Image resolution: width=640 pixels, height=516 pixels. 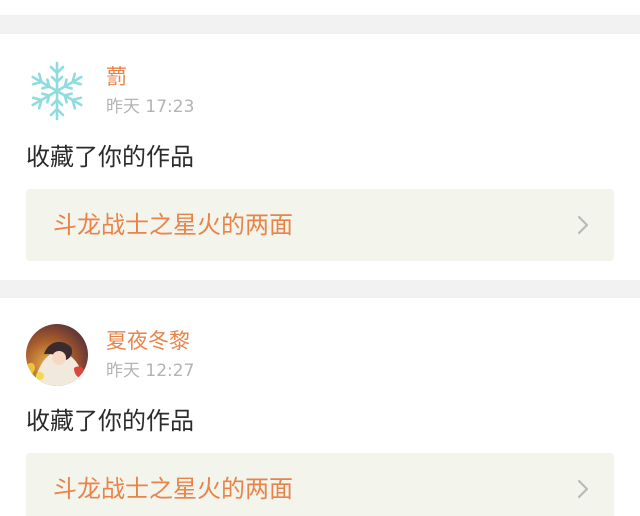 I want to click on previous-card-fragment, so click(x=320, y=7).